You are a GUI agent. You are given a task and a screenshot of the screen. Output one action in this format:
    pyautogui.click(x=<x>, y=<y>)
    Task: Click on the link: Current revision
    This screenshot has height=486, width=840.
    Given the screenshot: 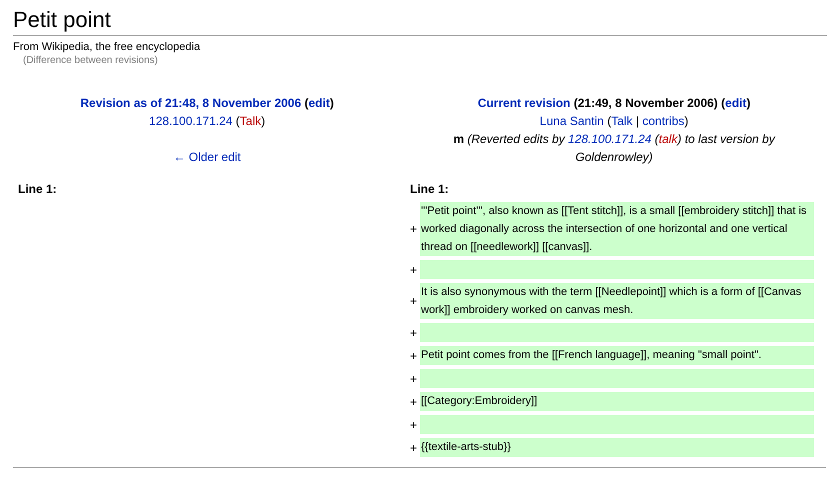 What is the action you would take?
    pyautogui.click(x=524, y=103)
    